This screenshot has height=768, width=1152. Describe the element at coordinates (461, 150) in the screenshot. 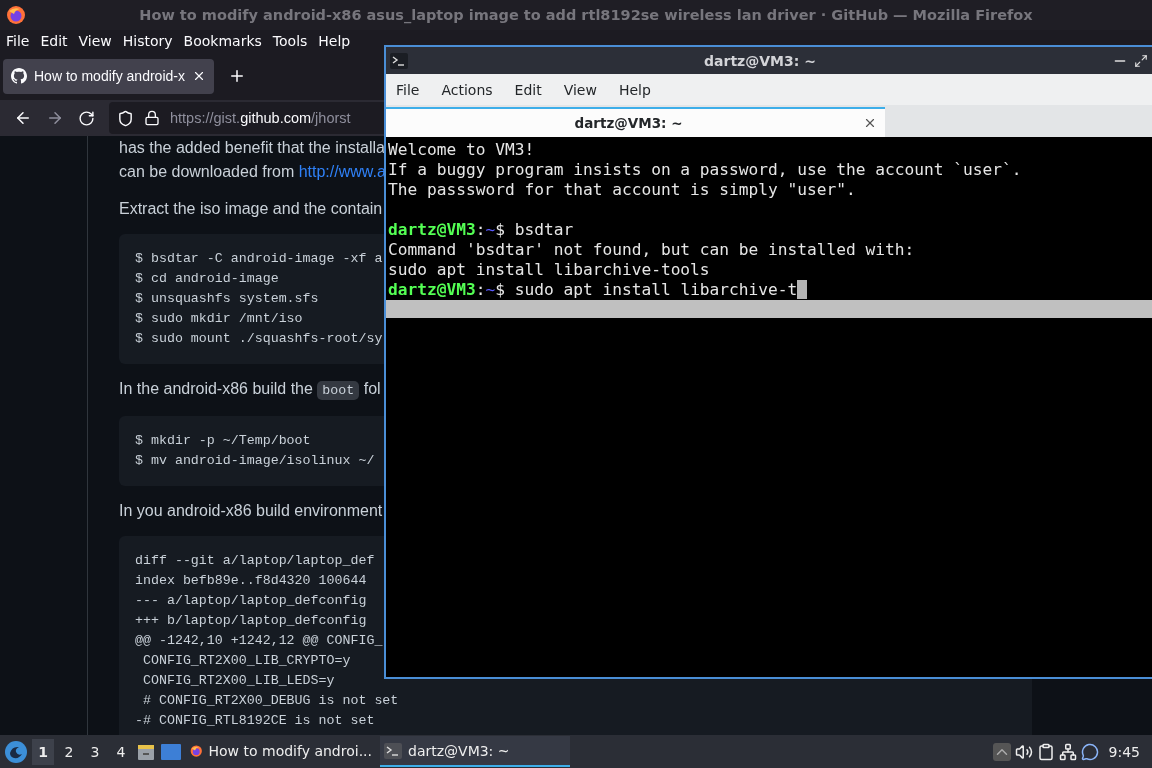

I see `terminal-output: Welcome to VM3!` at that location.